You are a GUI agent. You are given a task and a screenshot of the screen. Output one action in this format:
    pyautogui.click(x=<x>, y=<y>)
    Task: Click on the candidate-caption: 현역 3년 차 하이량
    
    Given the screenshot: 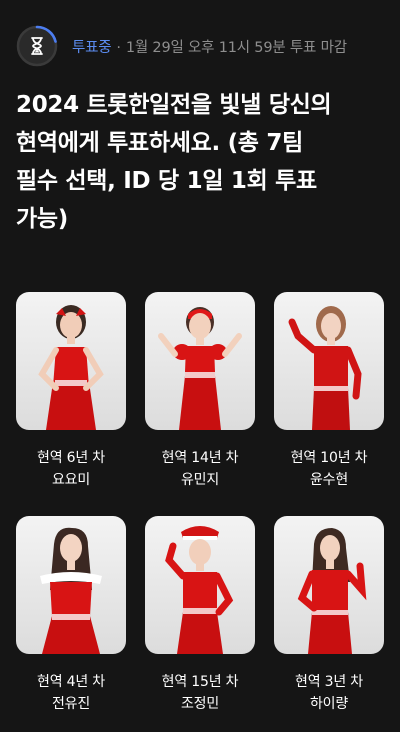 What is the action you would take?
    pyautogui.click(x=329, y=693)
    